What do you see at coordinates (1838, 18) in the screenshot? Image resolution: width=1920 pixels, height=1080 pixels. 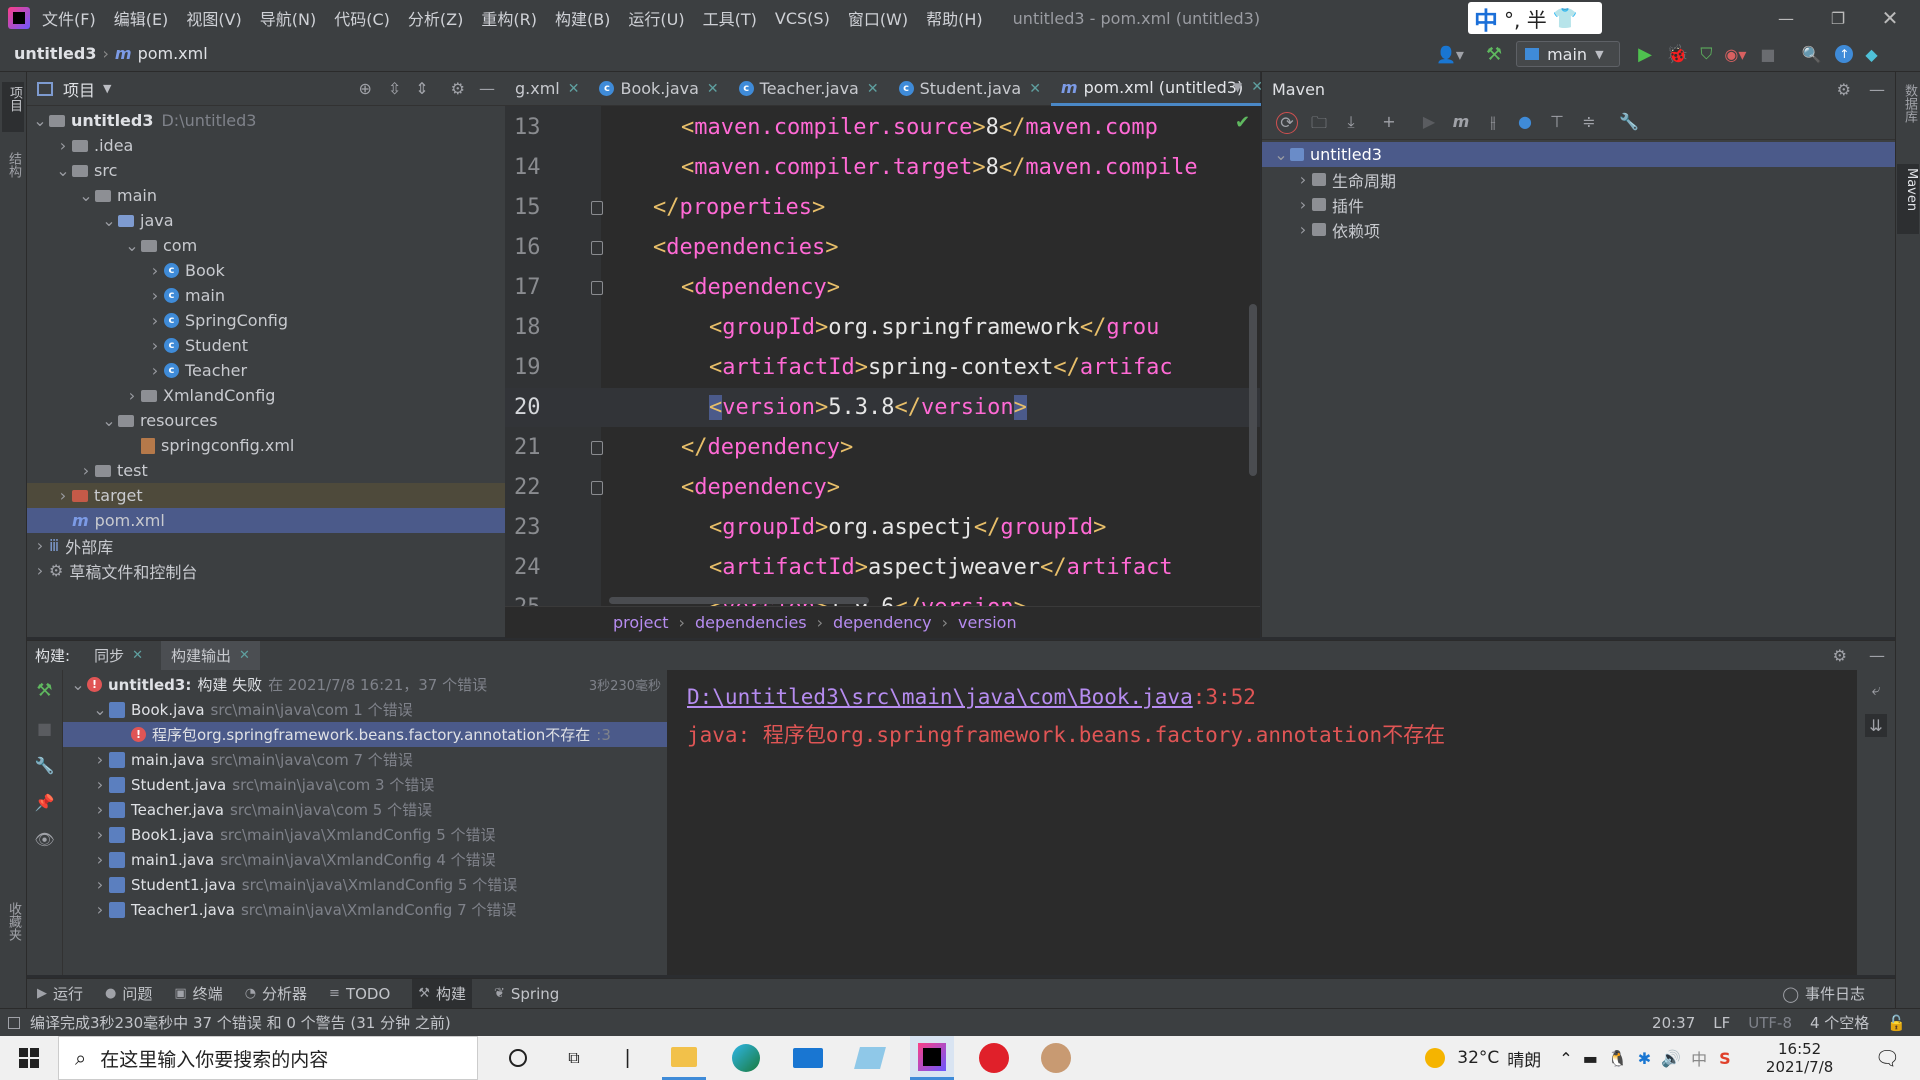 I see `restore-icon: ❐` at bounding box center [1838, 18].